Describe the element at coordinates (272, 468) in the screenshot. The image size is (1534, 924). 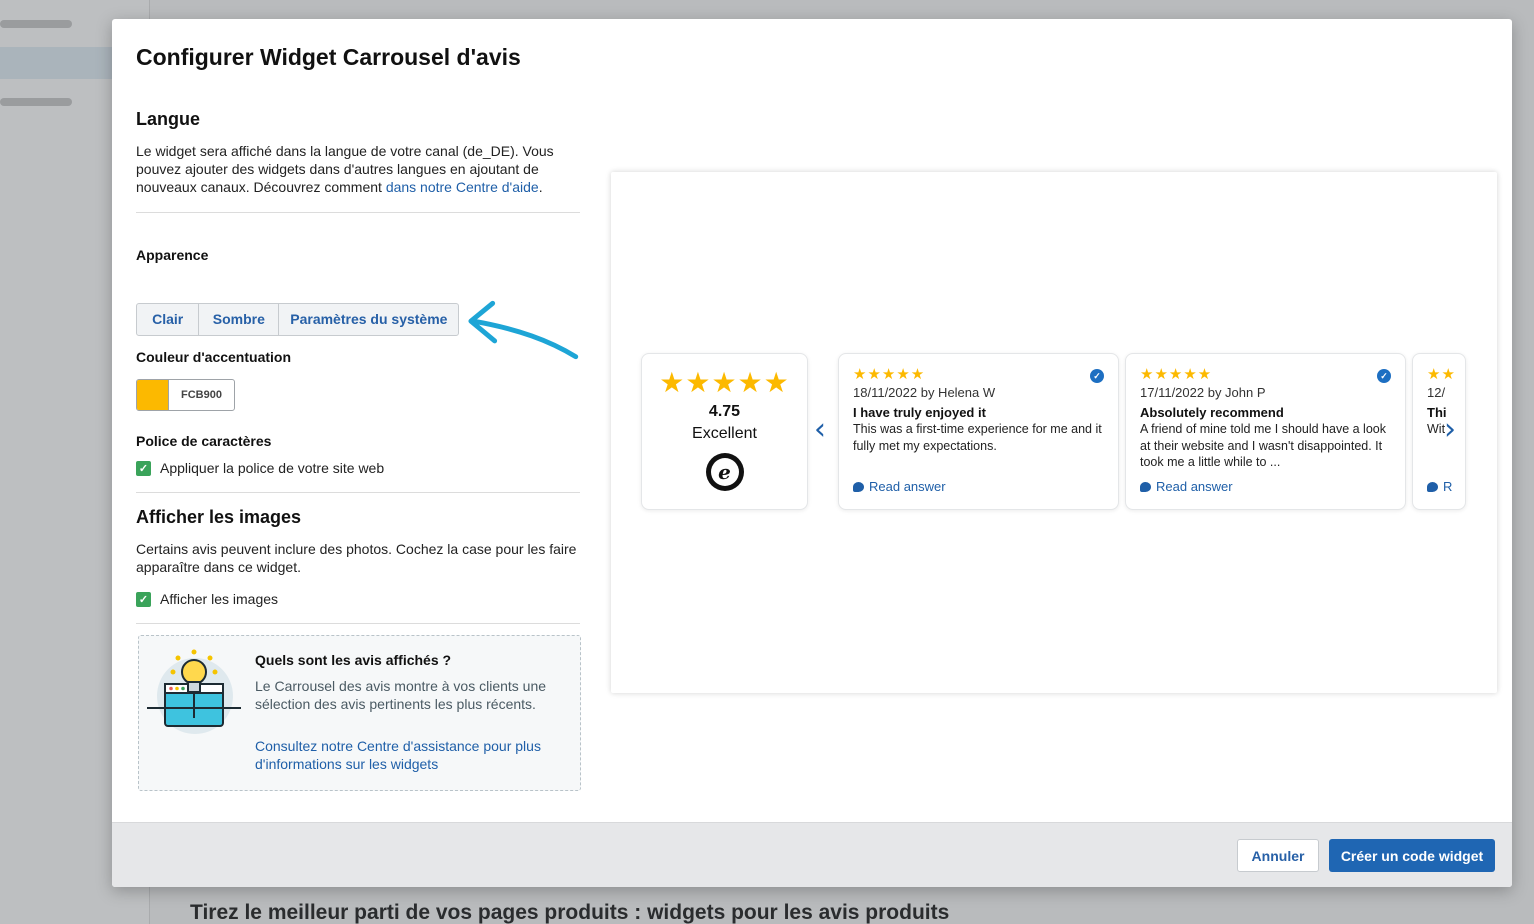
I see `police-checkbox-label: Appliquer la police de votre site web` at that location.